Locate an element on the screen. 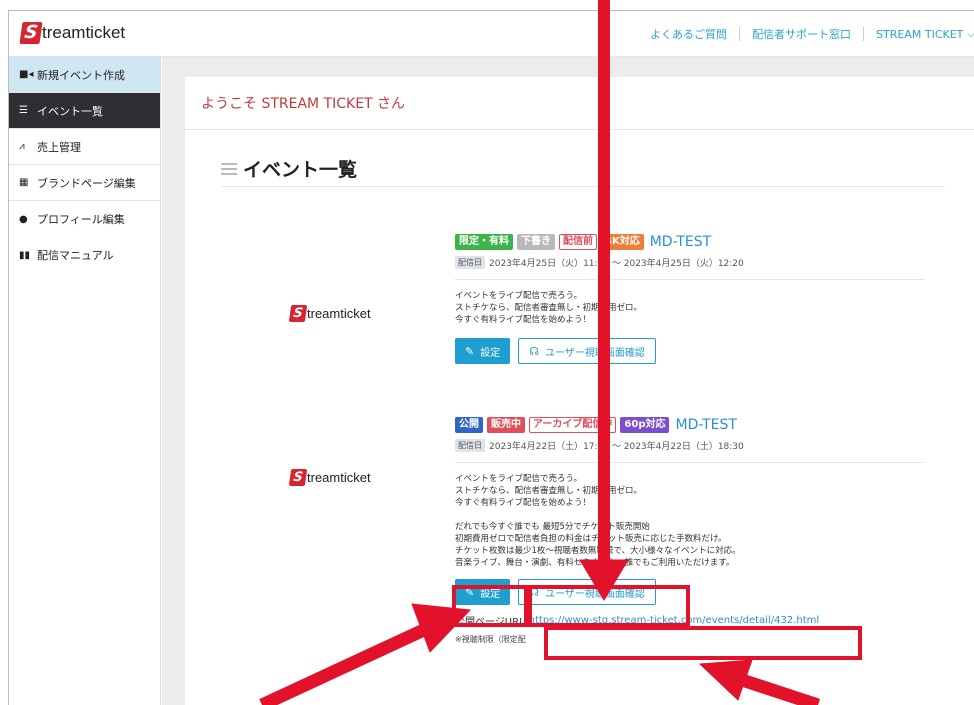 The image size is (974, 705). description-line: 音楽ライブ、舞台・演劇、有料セミナーも。誰でもご利用いただけます。 is located at coordinates (595, 563).